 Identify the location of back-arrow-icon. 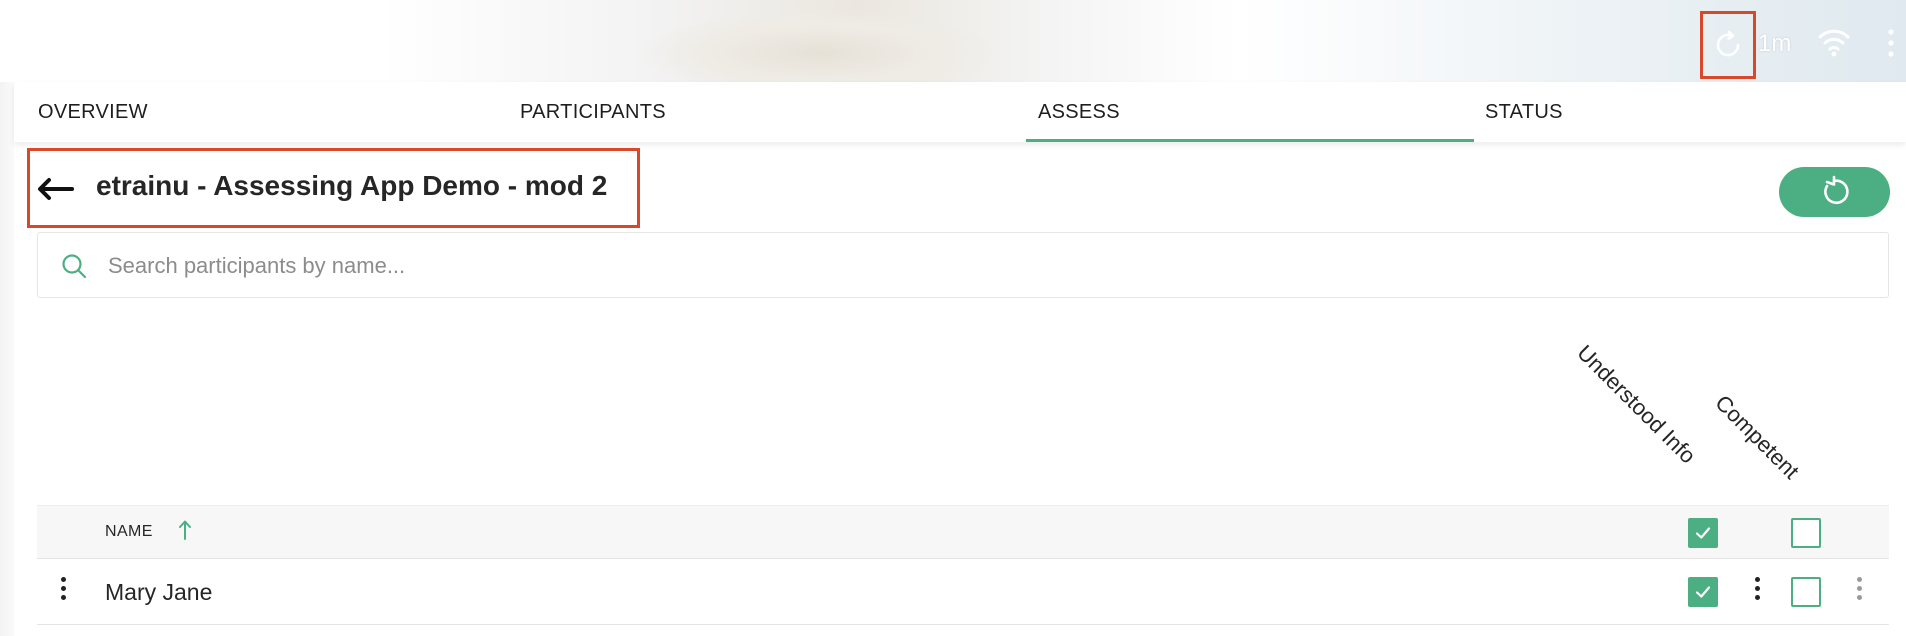
(55, 189).